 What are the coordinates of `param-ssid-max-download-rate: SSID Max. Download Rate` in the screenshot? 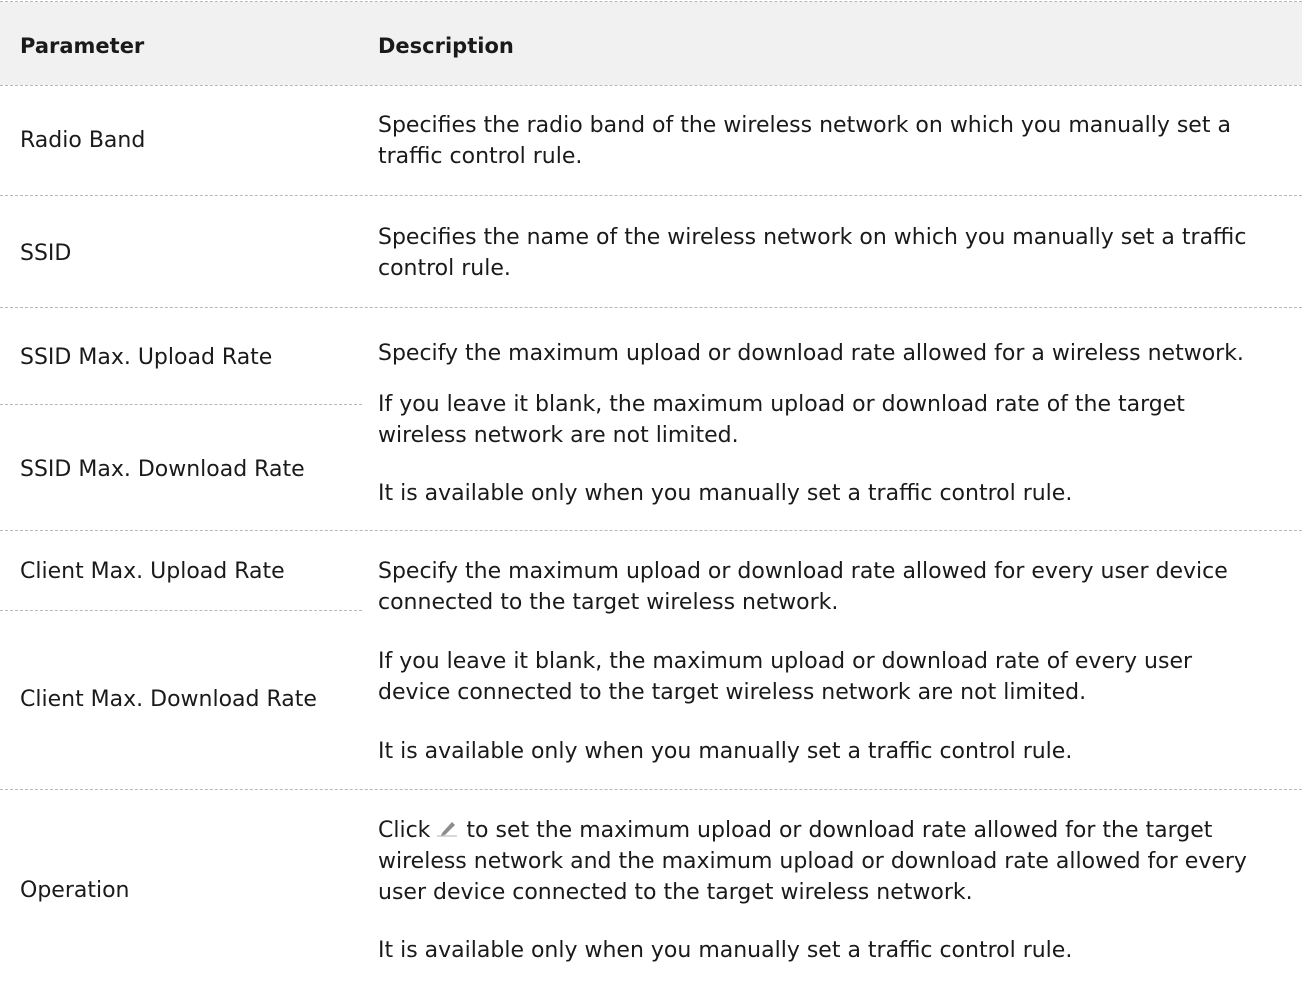 It's located at (162, 469).